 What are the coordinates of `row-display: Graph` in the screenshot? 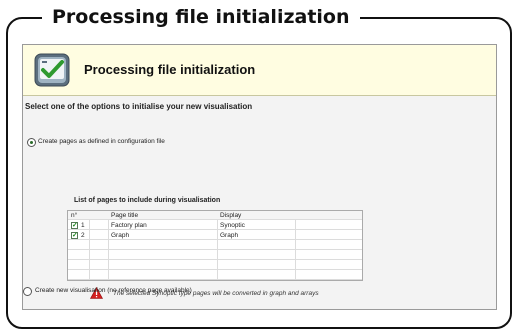 It's located at (229, 235).